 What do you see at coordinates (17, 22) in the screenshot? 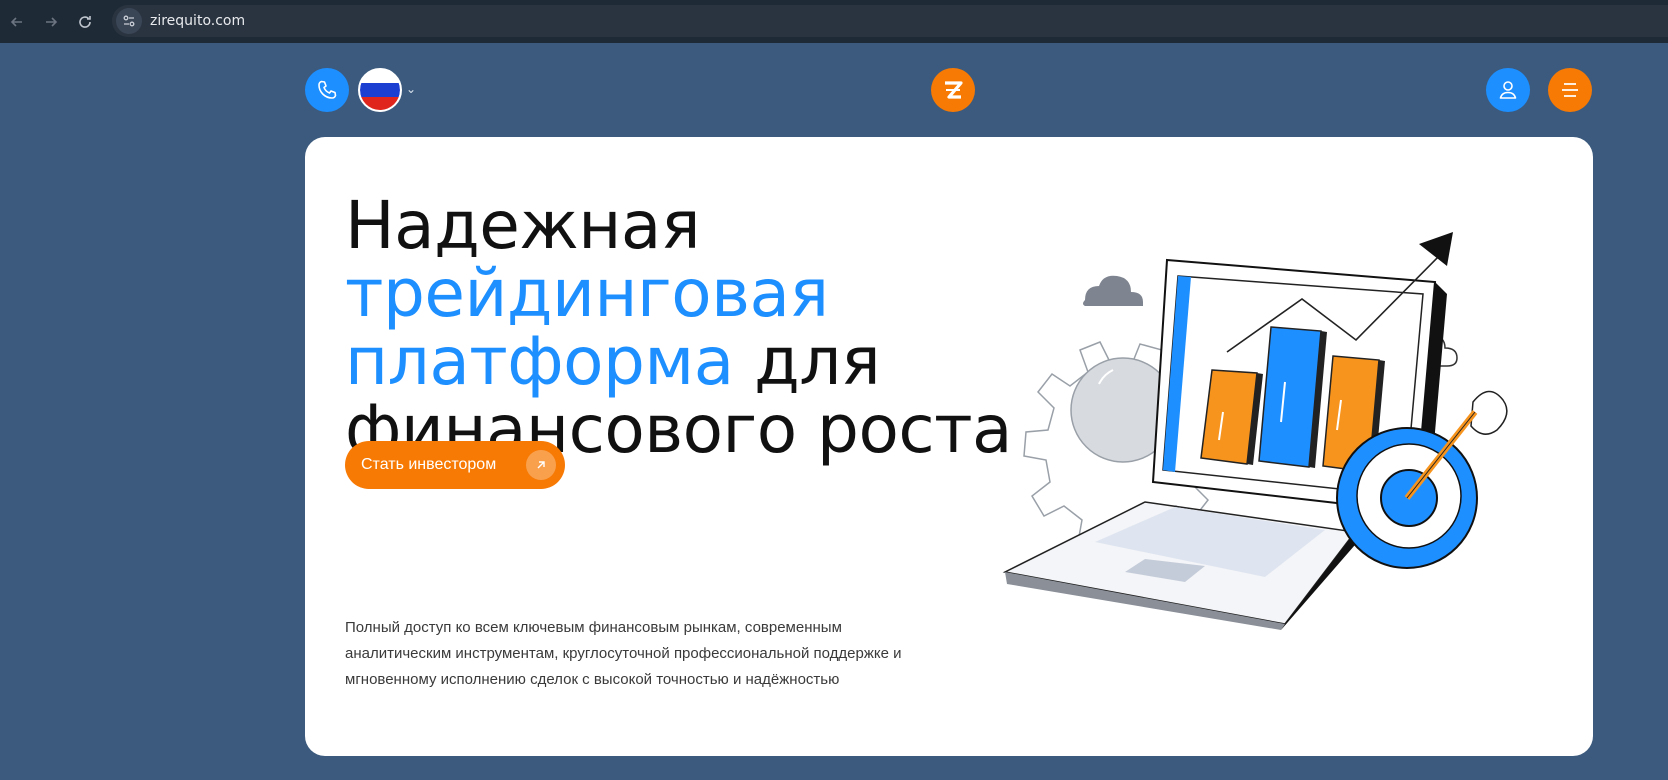
I see `back-icon` at bounding box center [17, 22].